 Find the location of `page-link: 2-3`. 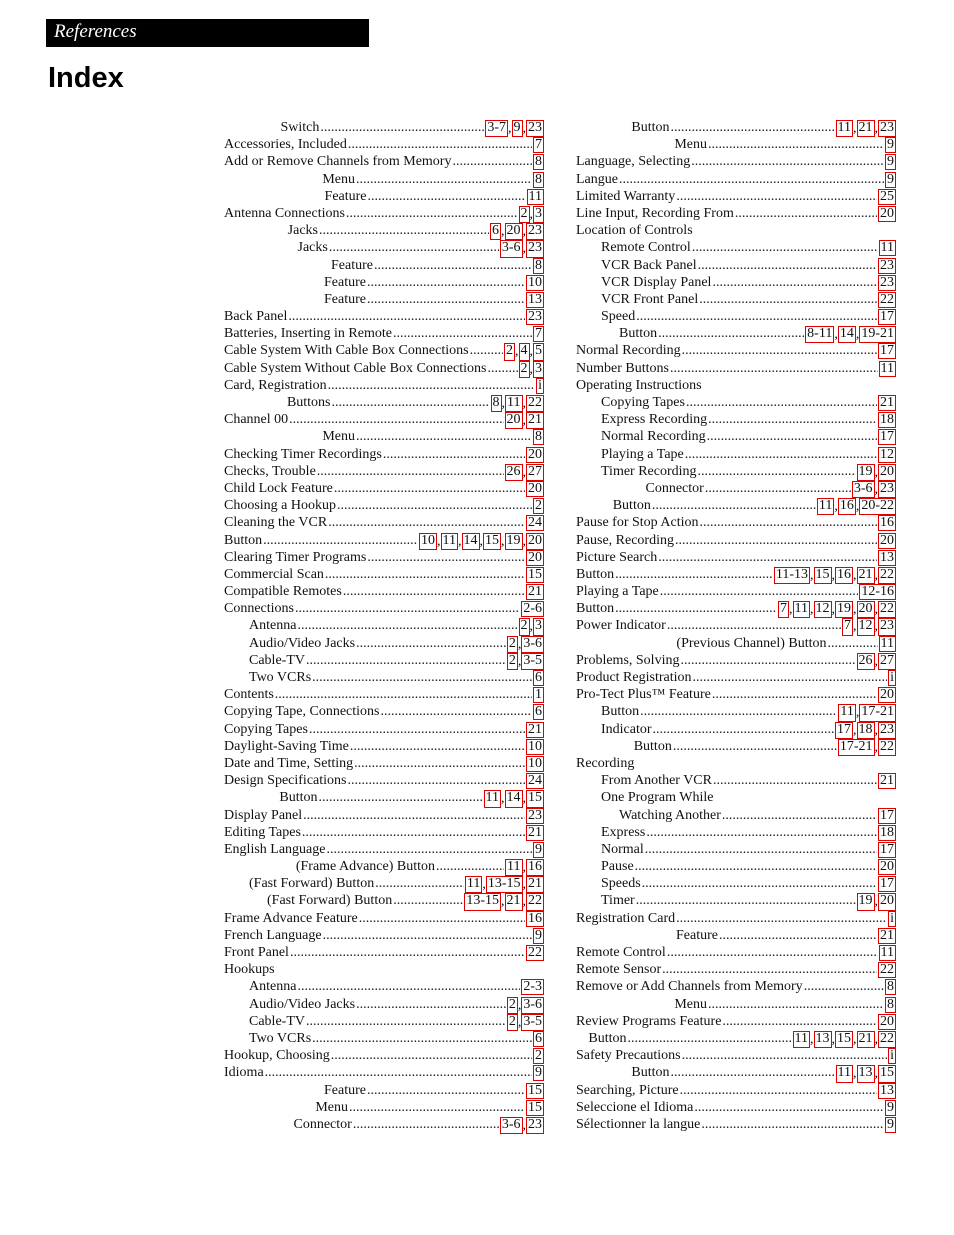

page-link: 2-3 is located at coordinates (532, 987).